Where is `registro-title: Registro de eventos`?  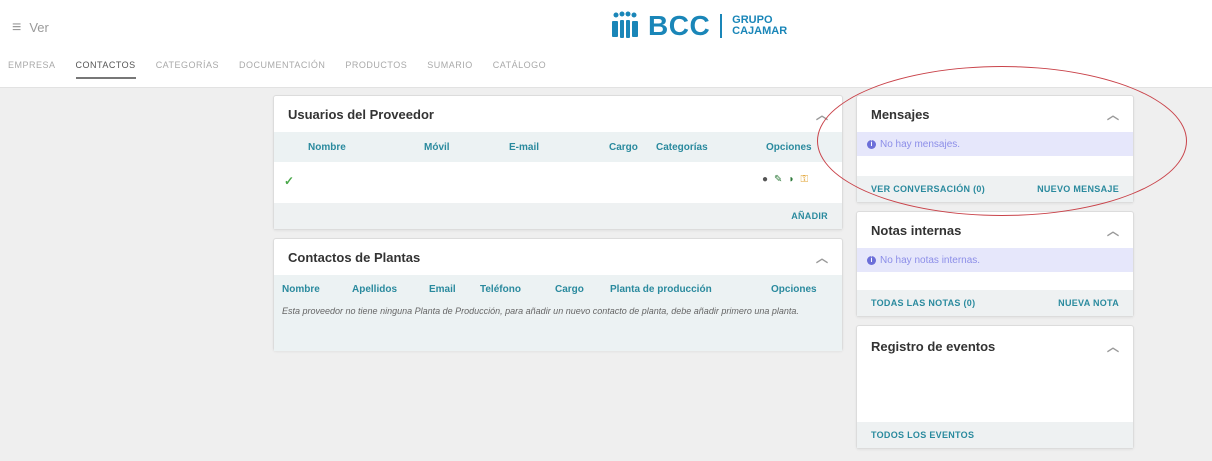
registro-title: Registro de eventos is located at coordinates (933, 346).